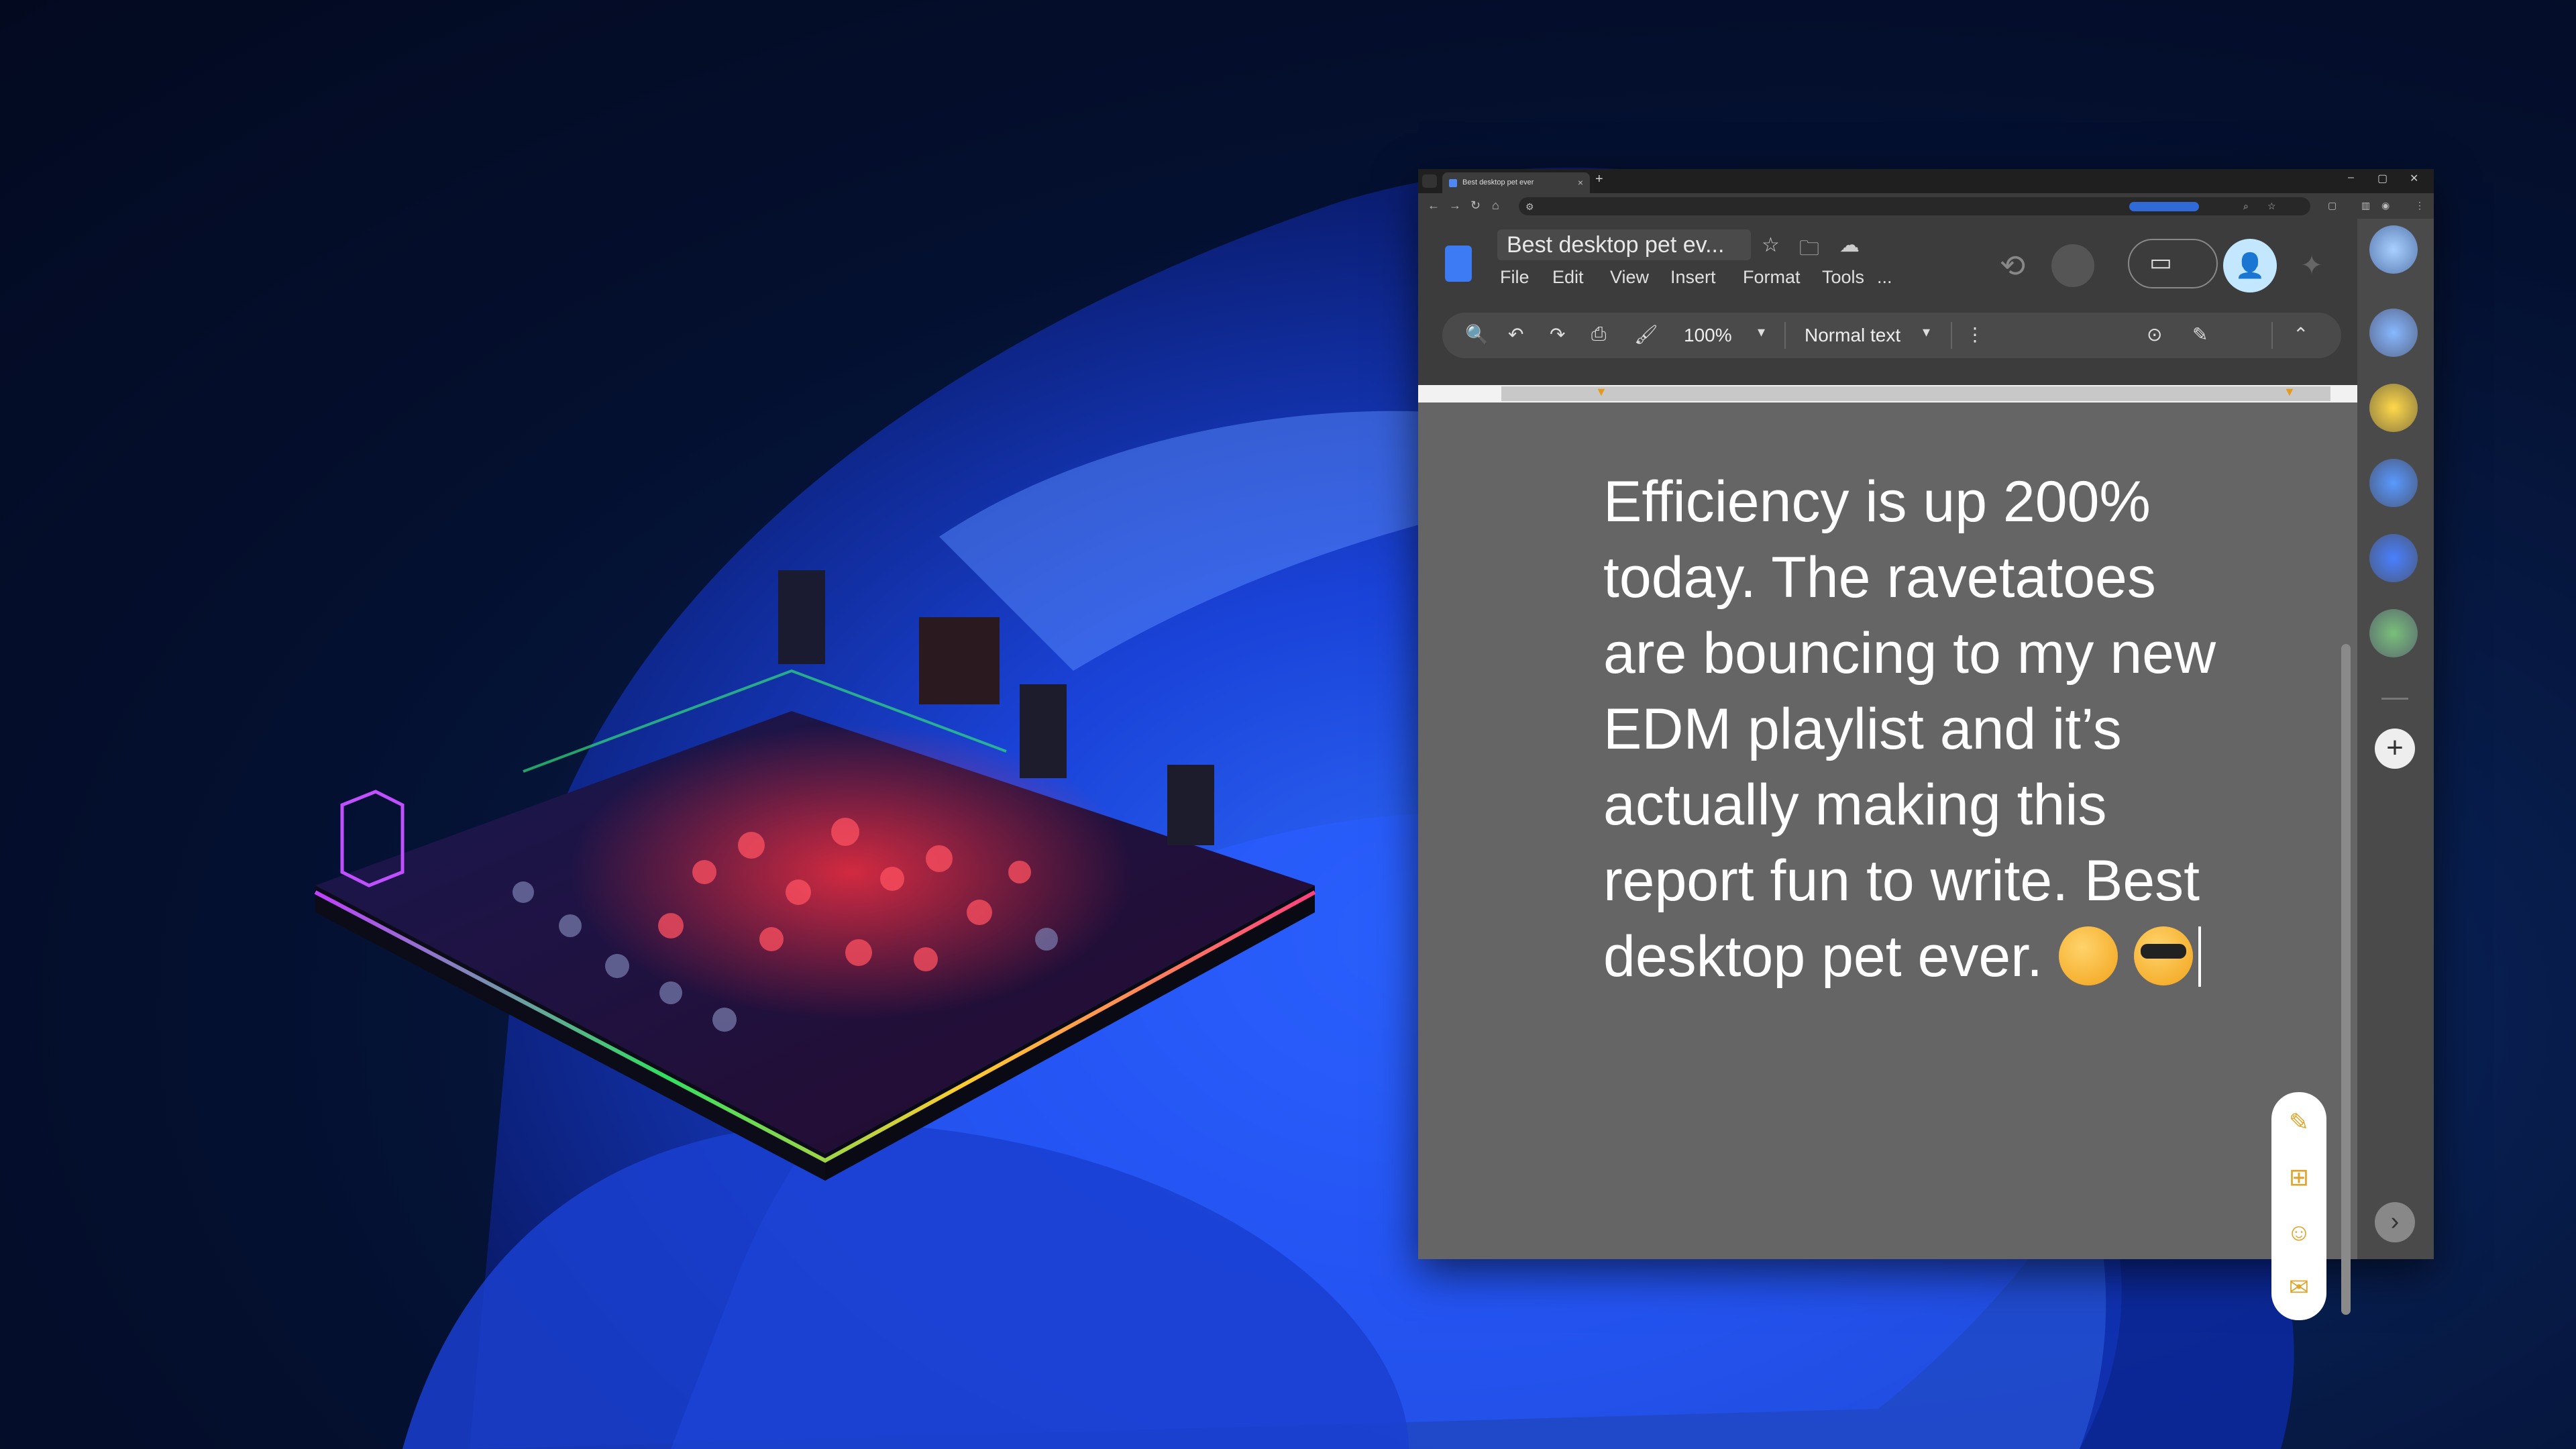 The image size is (2576, 1449). Describe the element at coordinates (1477, 334) in the screenshot. I see `search-icon: 🔍` at that location.